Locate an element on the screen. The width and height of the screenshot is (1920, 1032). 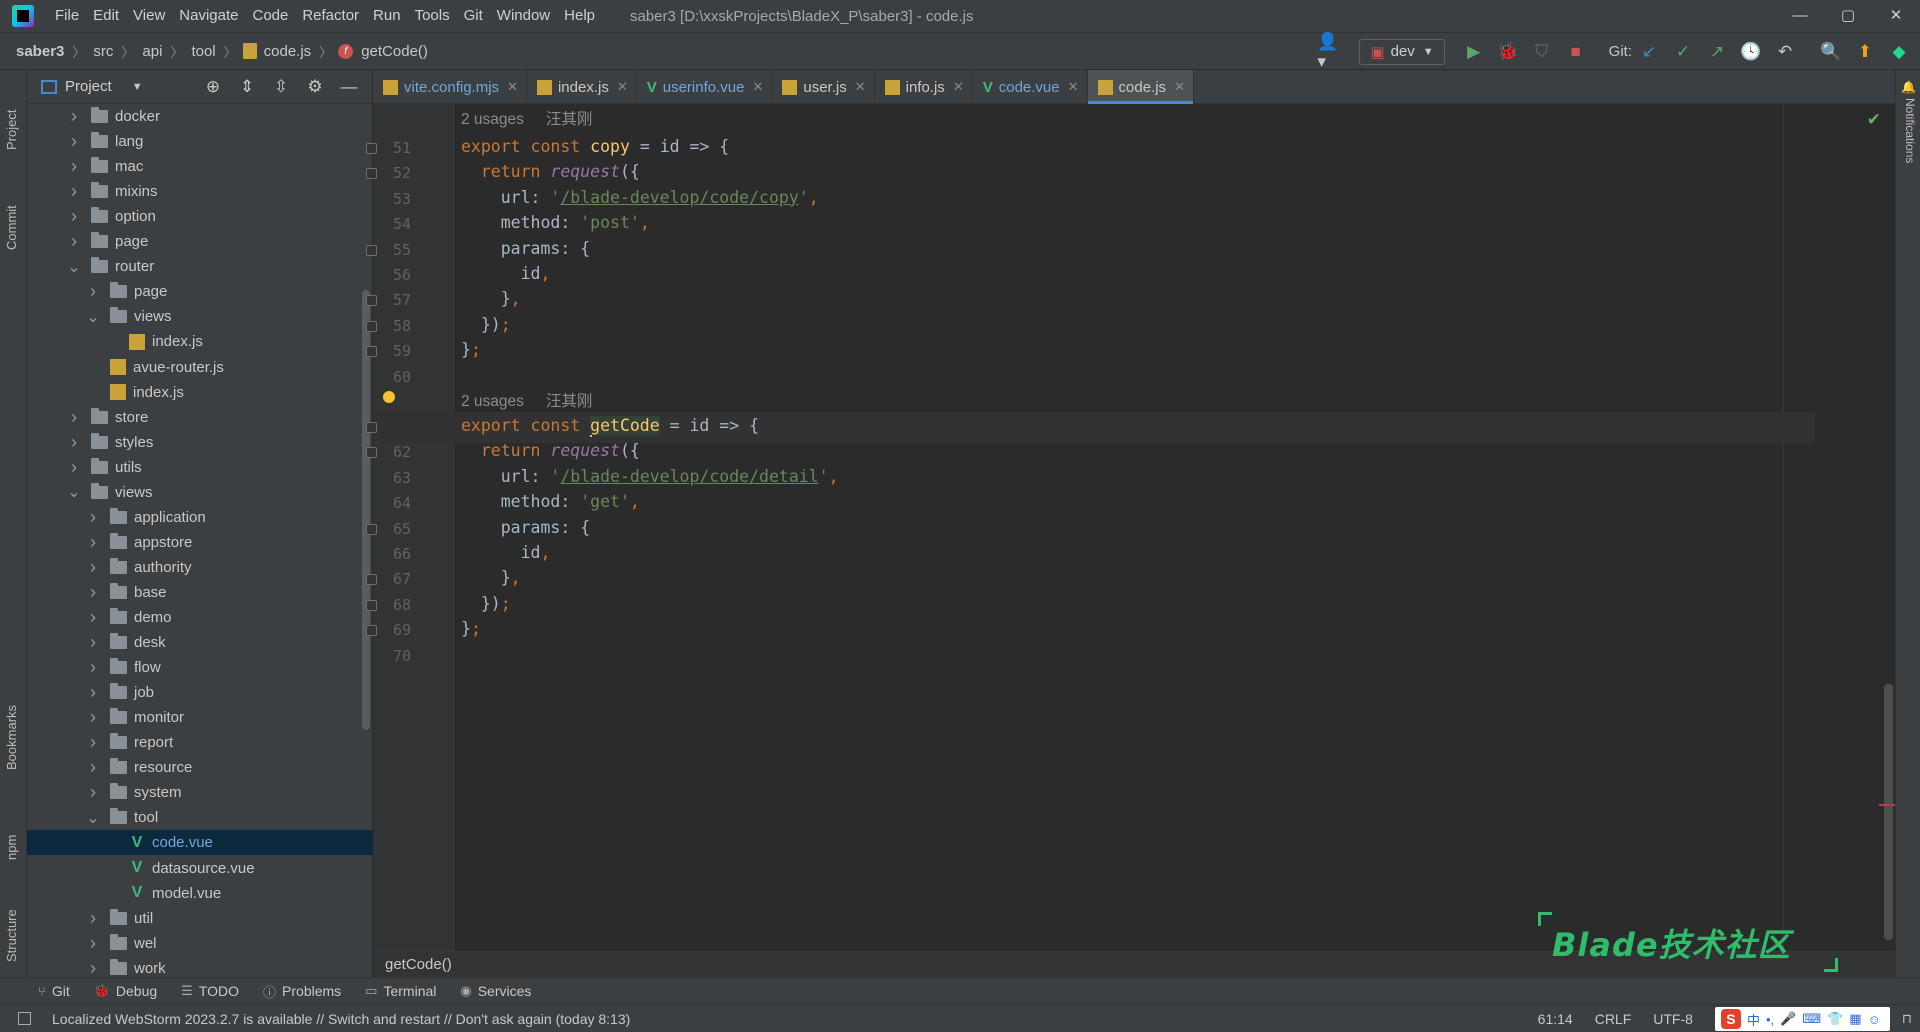
editor-scrollbar is located at coordinates (1888, 527).